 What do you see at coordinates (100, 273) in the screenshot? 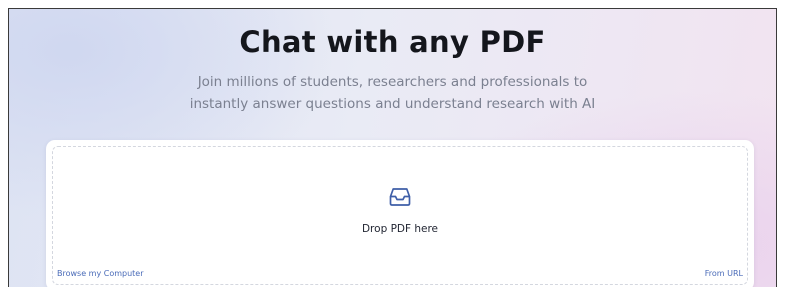
I see `browse-computer-link: Browse my Computer` at bounding box center [100, 273].